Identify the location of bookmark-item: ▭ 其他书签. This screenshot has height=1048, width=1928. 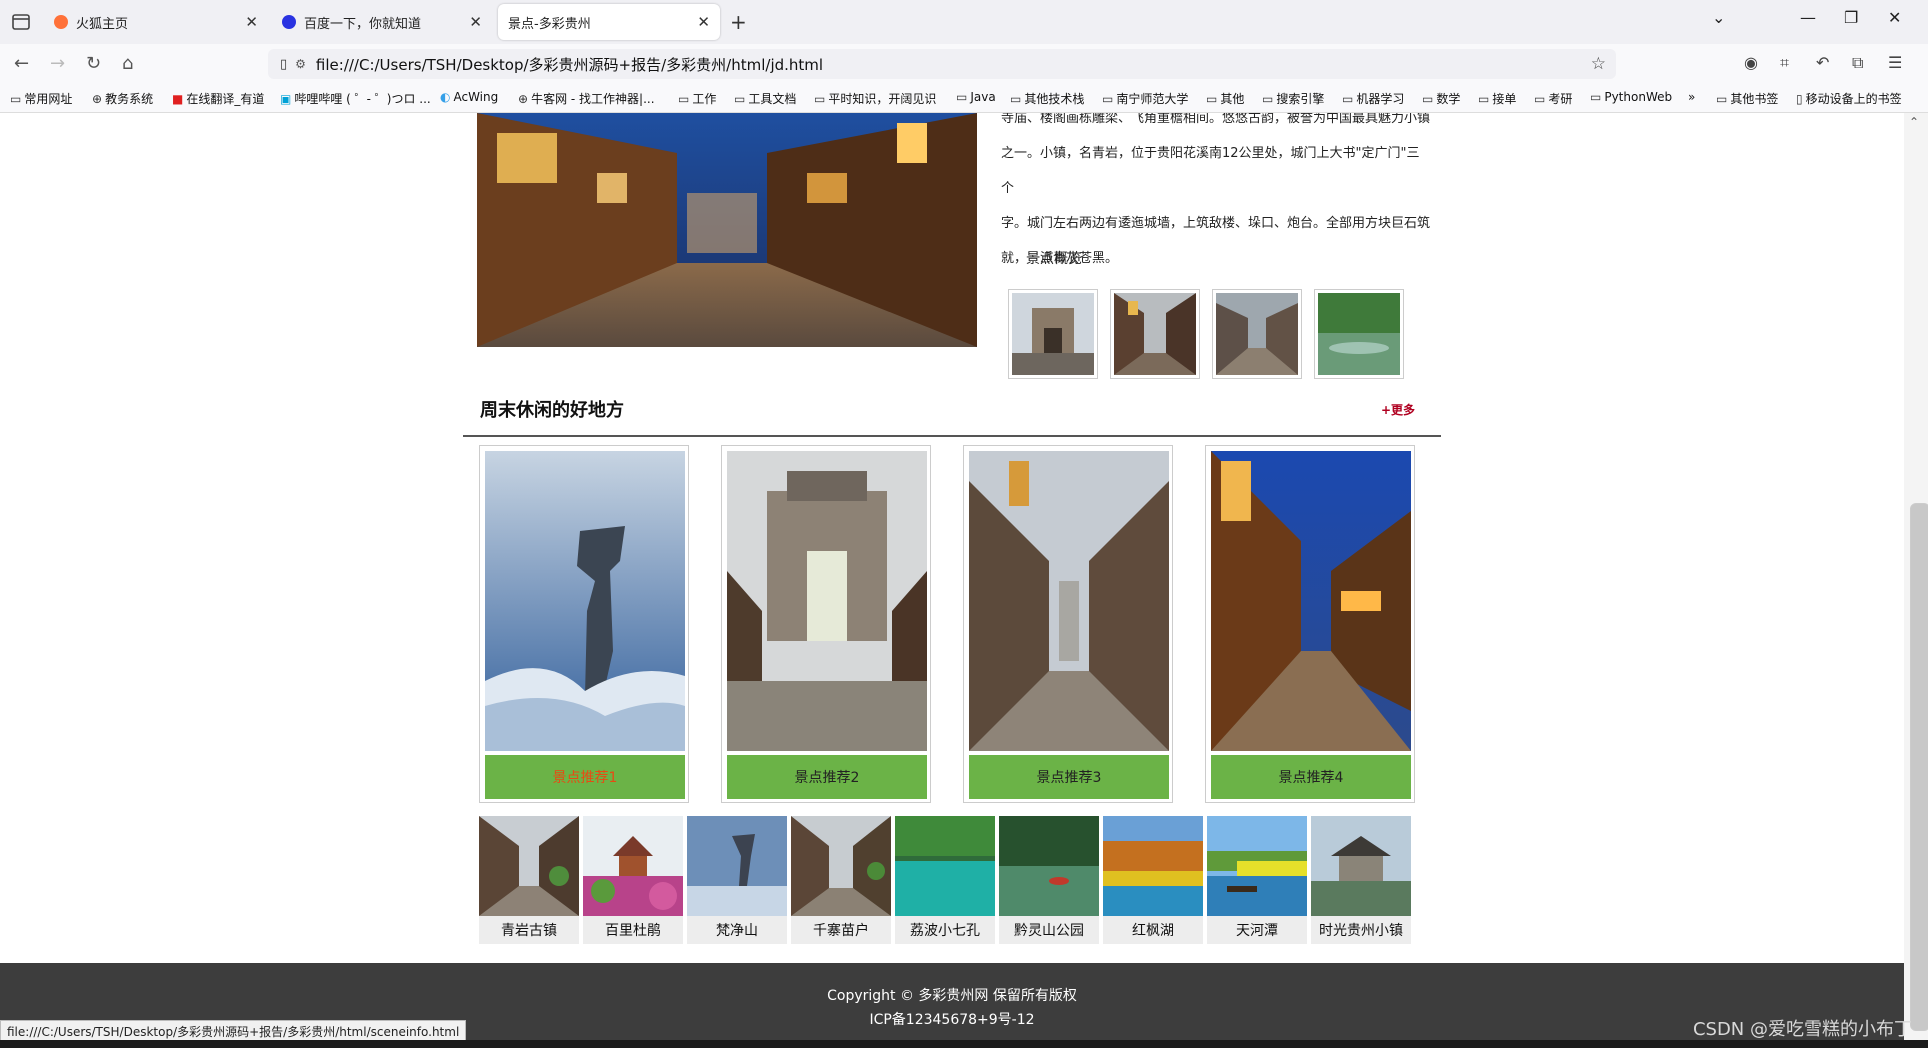
(1747, 98).